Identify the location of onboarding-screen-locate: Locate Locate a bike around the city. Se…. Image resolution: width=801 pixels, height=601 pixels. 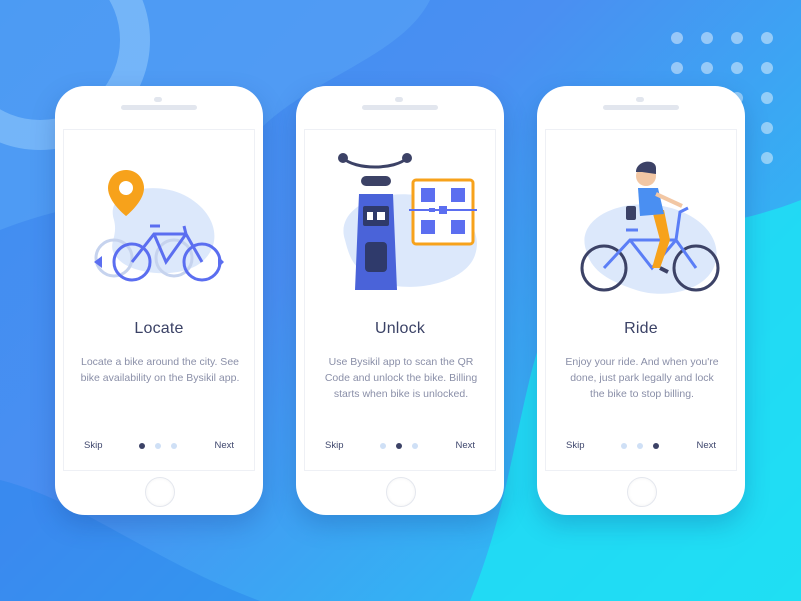
(159, 300).